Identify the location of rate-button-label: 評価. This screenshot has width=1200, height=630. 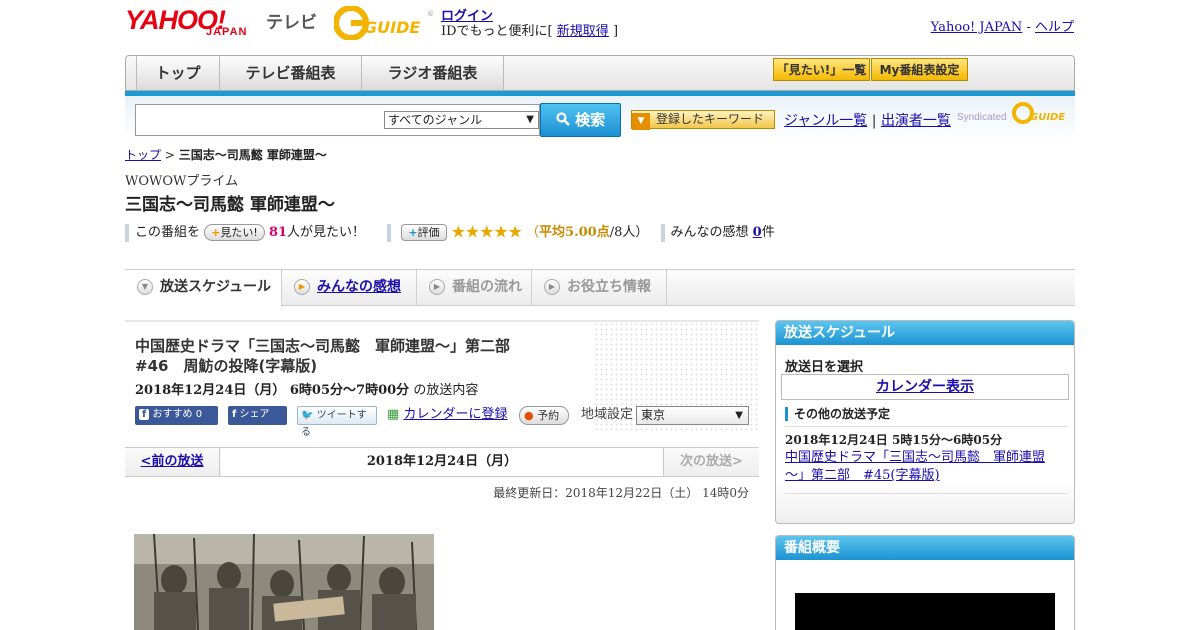
(428, 232).